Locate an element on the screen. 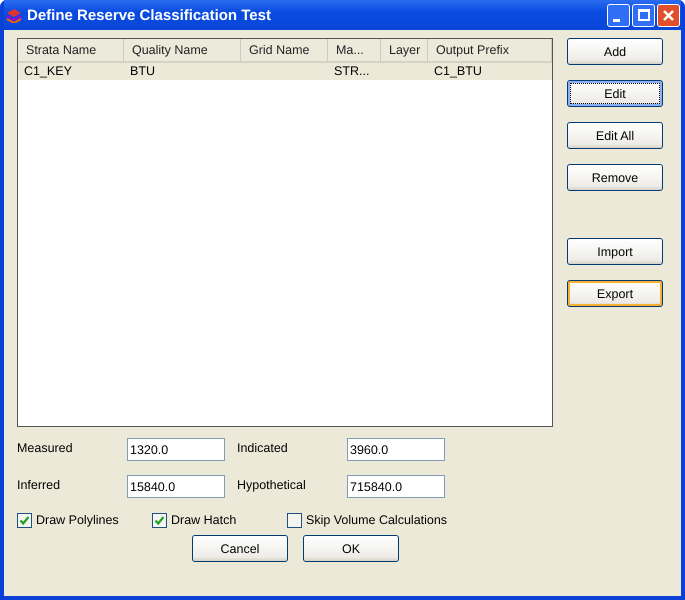 The image size is (685, 600). maximize-icon is located at coordinates (644, 15).